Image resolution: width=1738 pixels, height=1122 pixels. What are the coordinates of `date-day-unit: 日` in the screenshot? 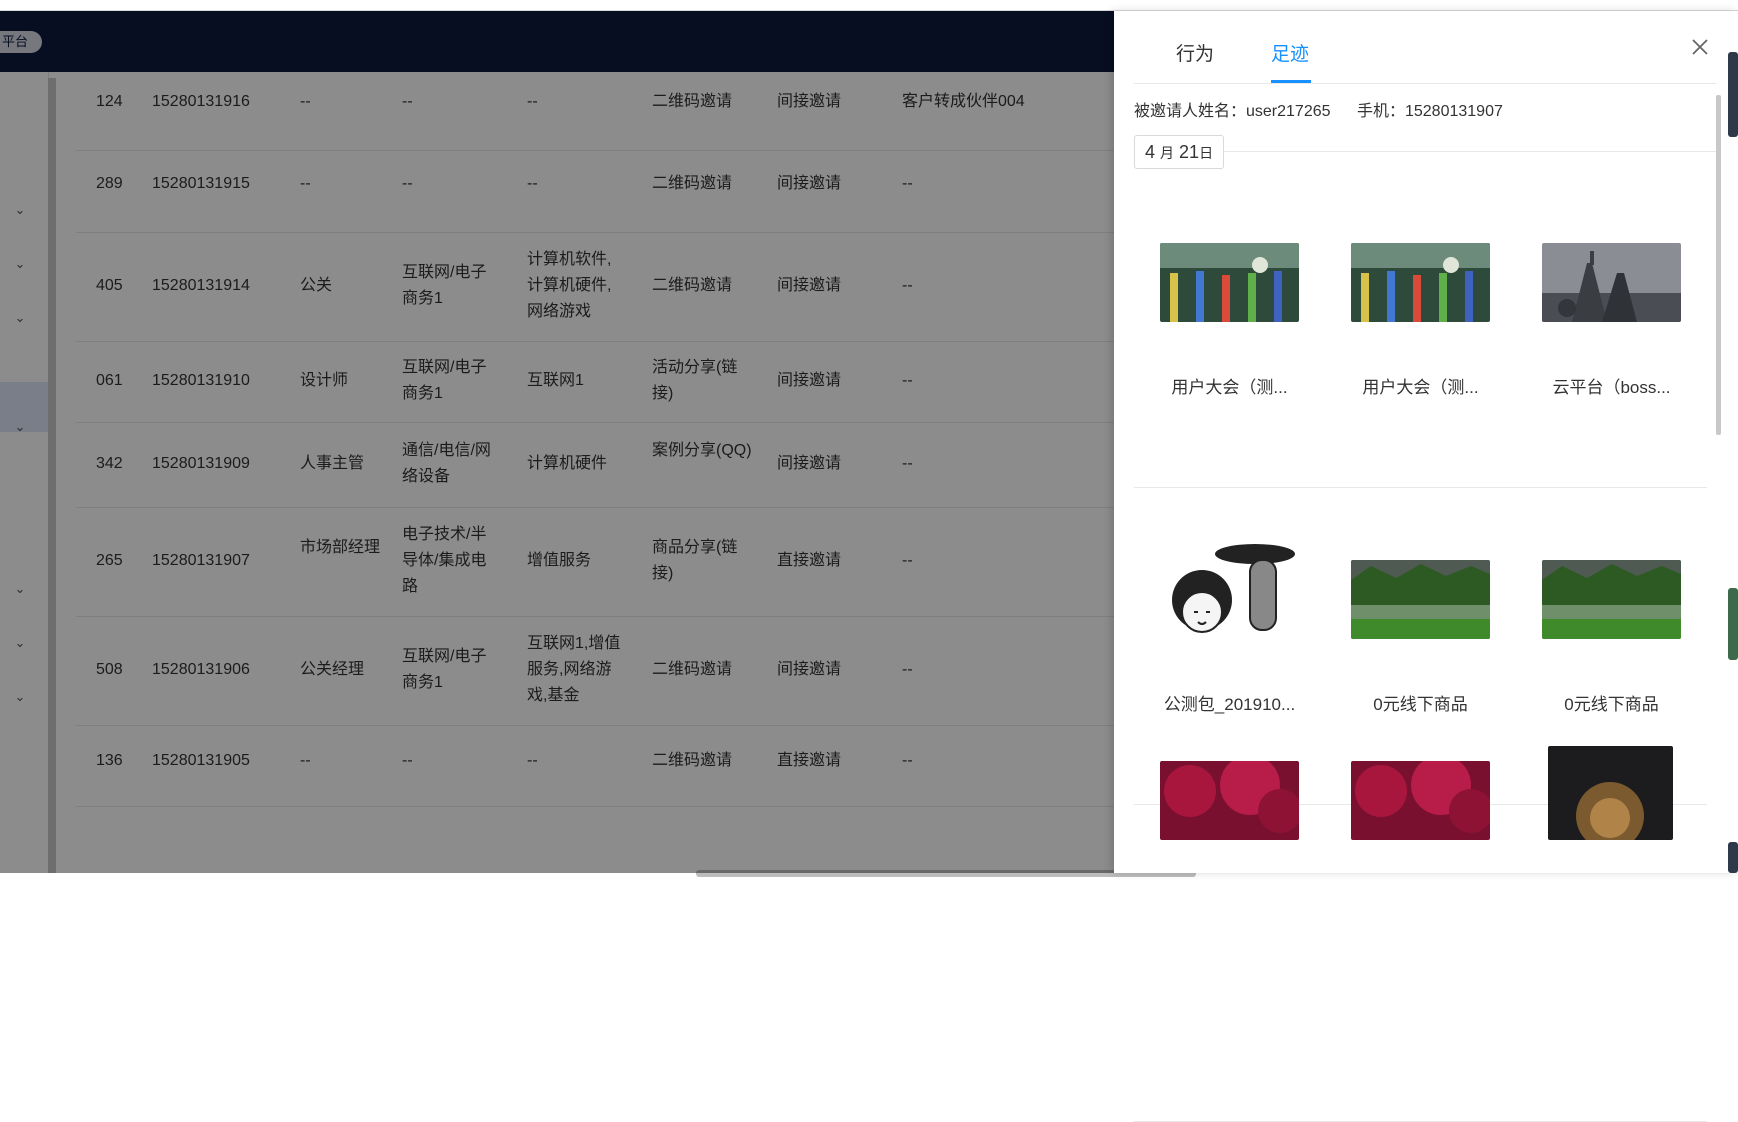 It's located at (1206, 153).